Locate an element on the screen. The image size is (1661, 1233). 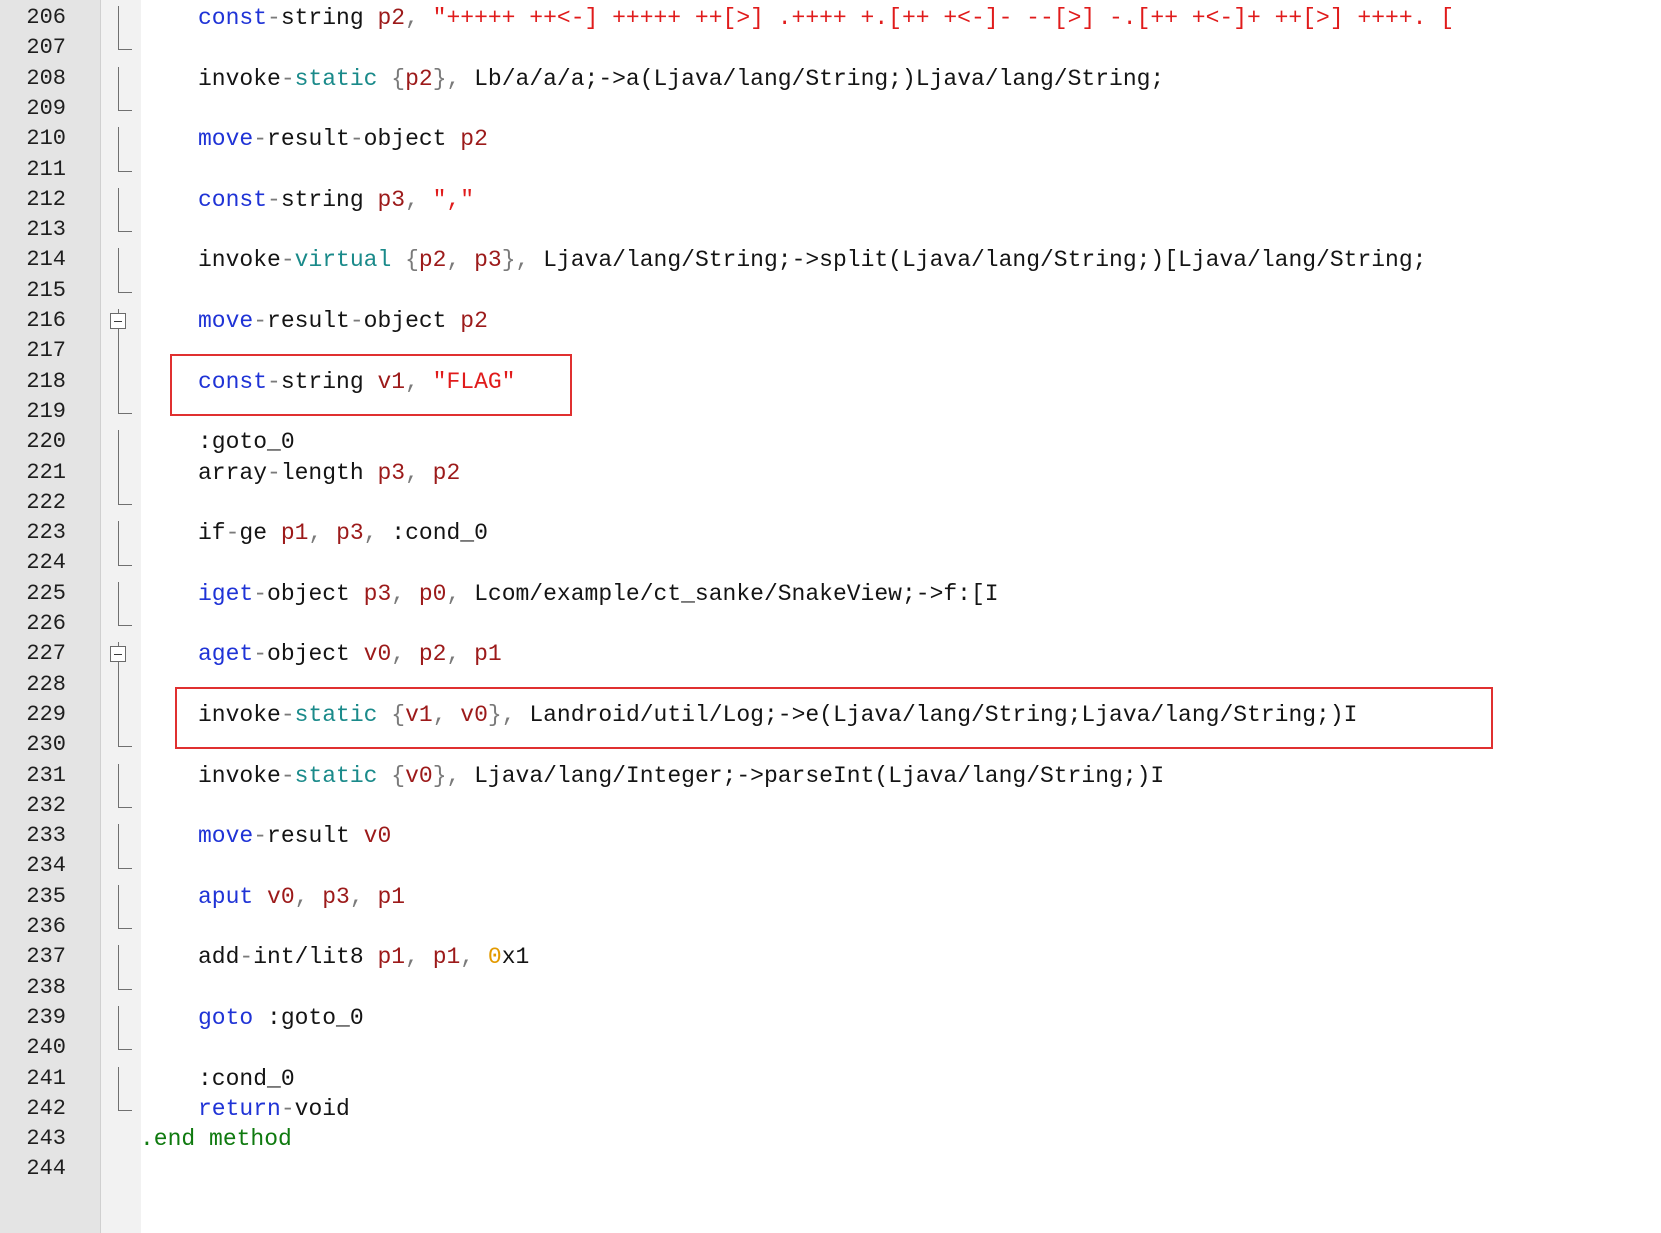
code-text: array-length p3, p2 is located at coordinates (329, 473).